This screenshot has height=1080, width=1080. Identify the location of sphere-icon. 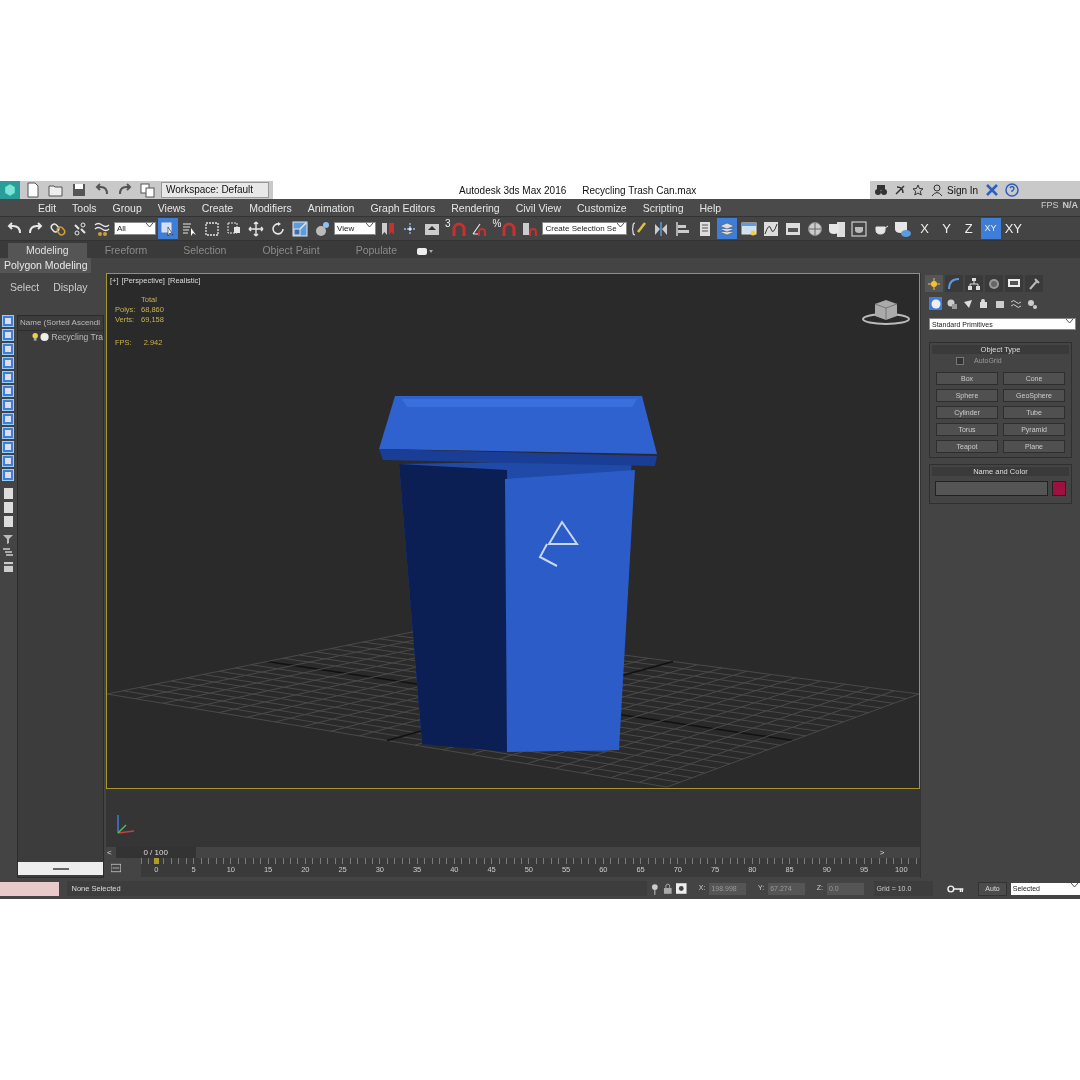
(935, 303).